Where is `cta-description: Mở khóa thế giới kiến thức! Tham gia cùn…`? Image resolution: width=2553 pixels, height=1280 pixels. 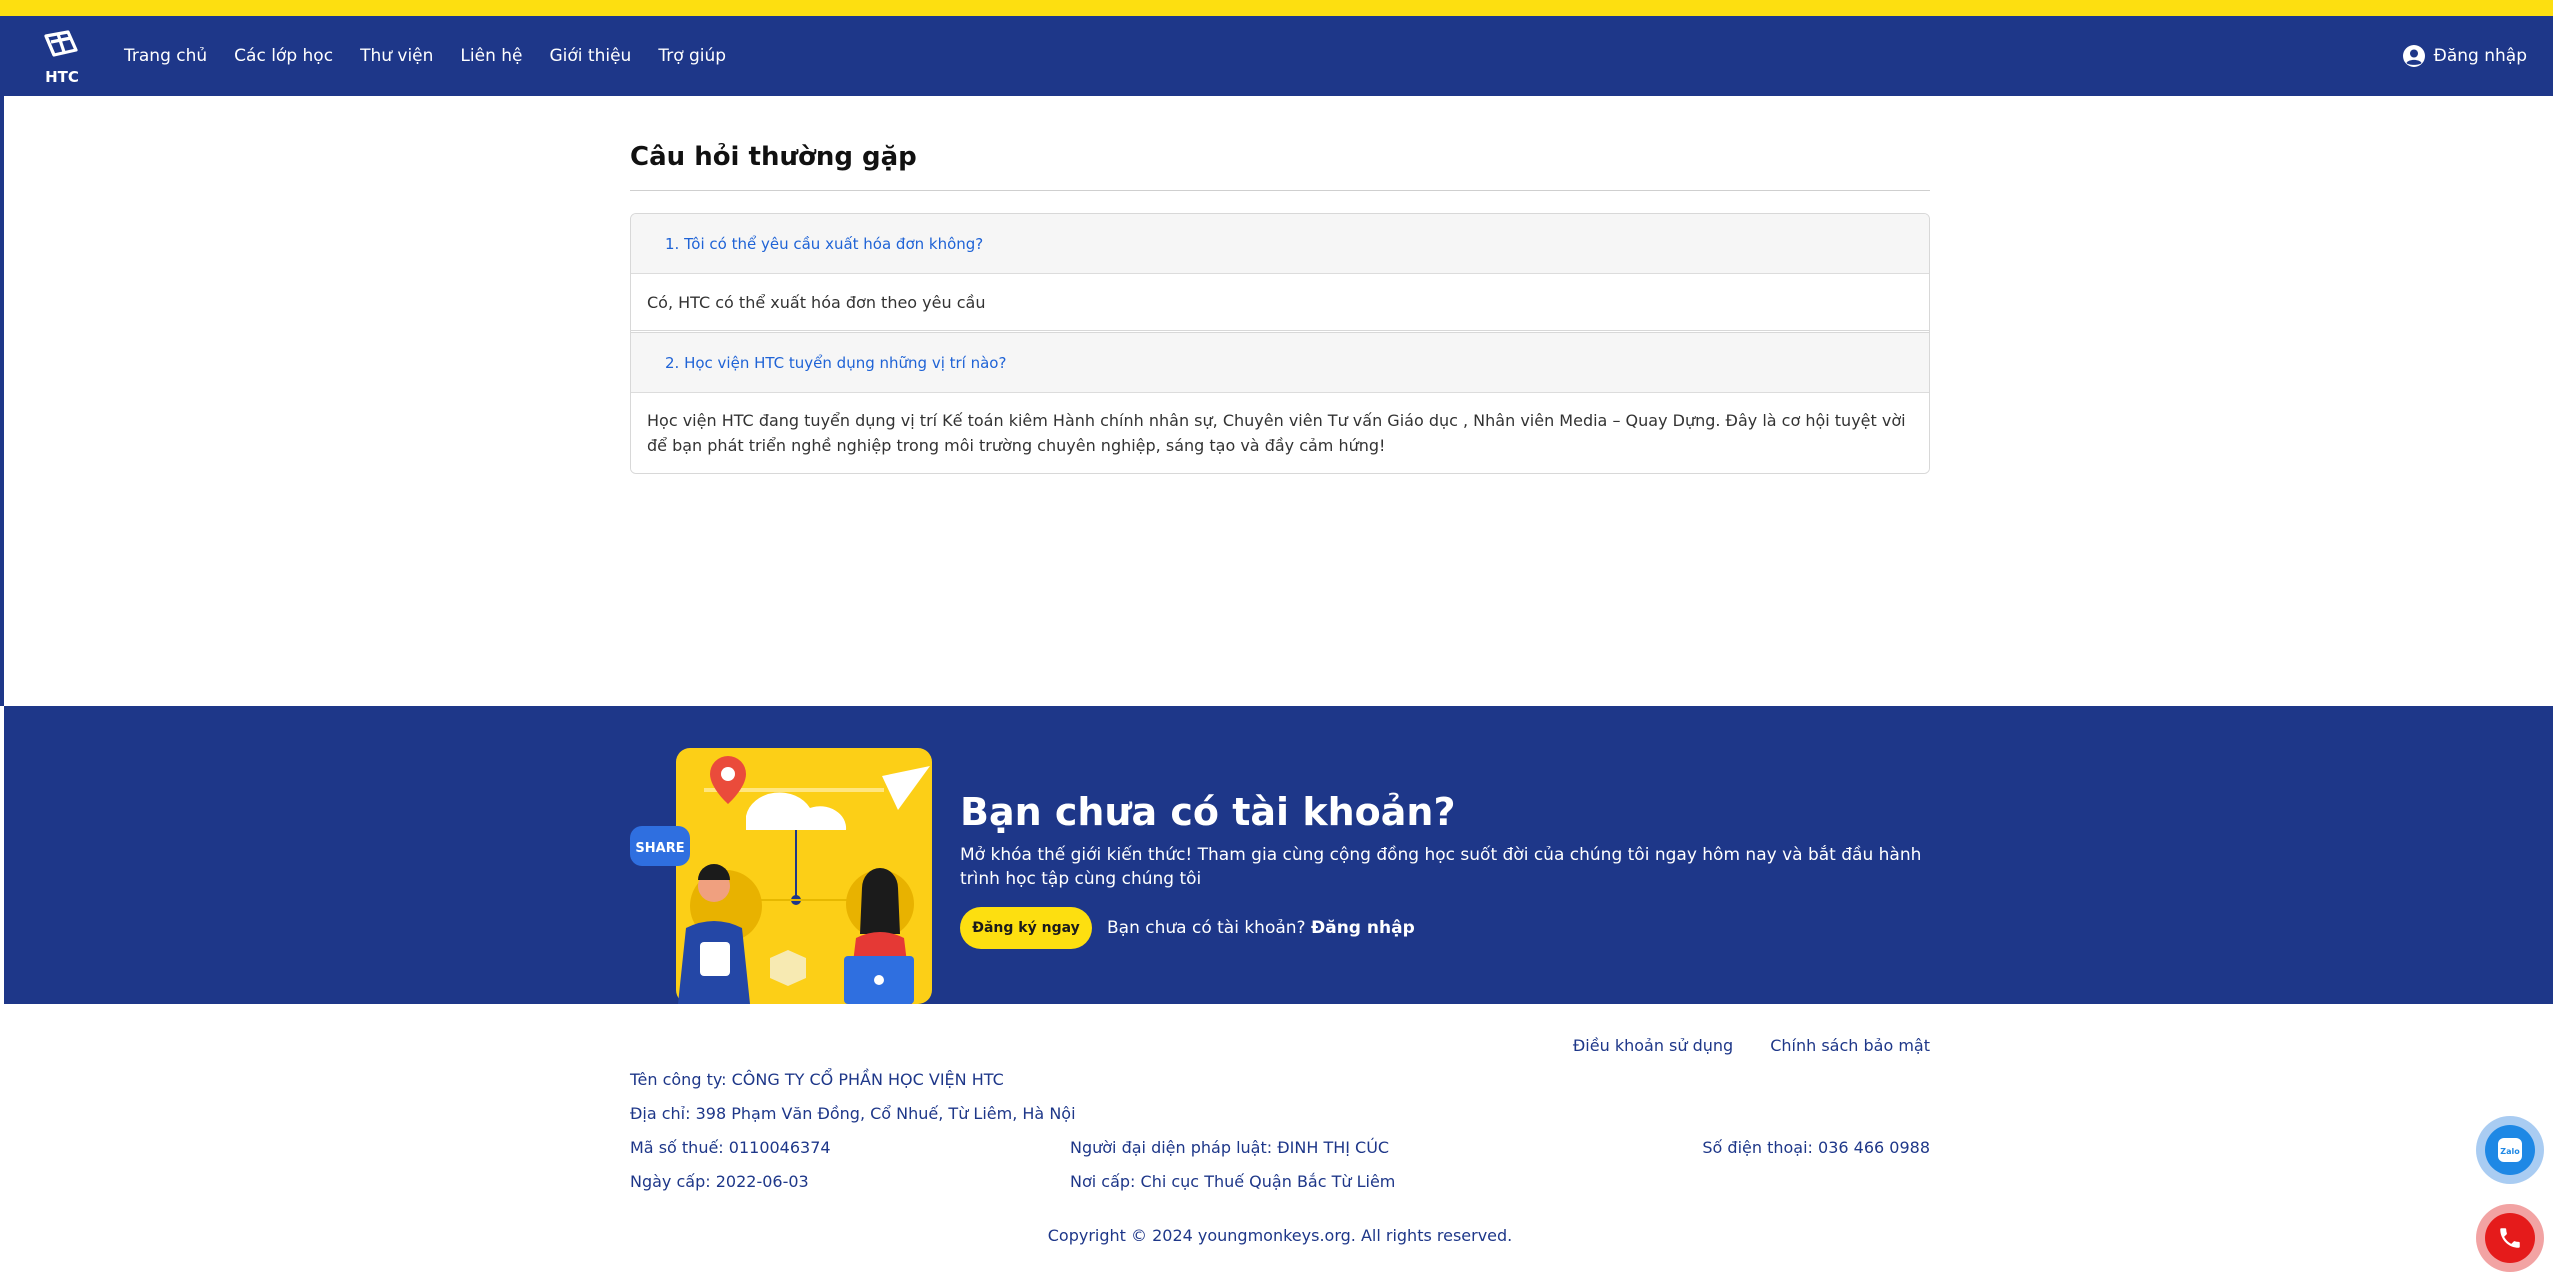
cta-description: Mở khóa thế giới kiến thức! Tham gia cùn… is located at coordinates (1441, 867).